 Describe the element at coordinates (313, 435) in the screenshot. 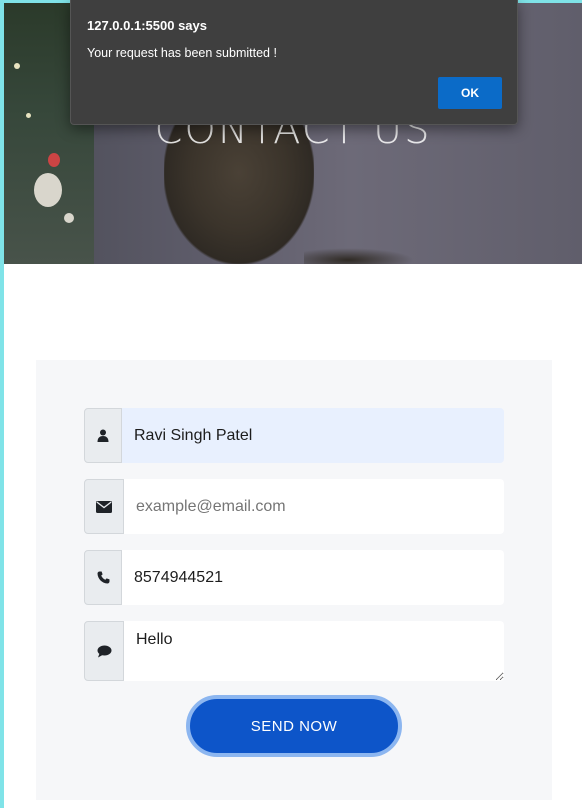

I see `name-field` at that location.